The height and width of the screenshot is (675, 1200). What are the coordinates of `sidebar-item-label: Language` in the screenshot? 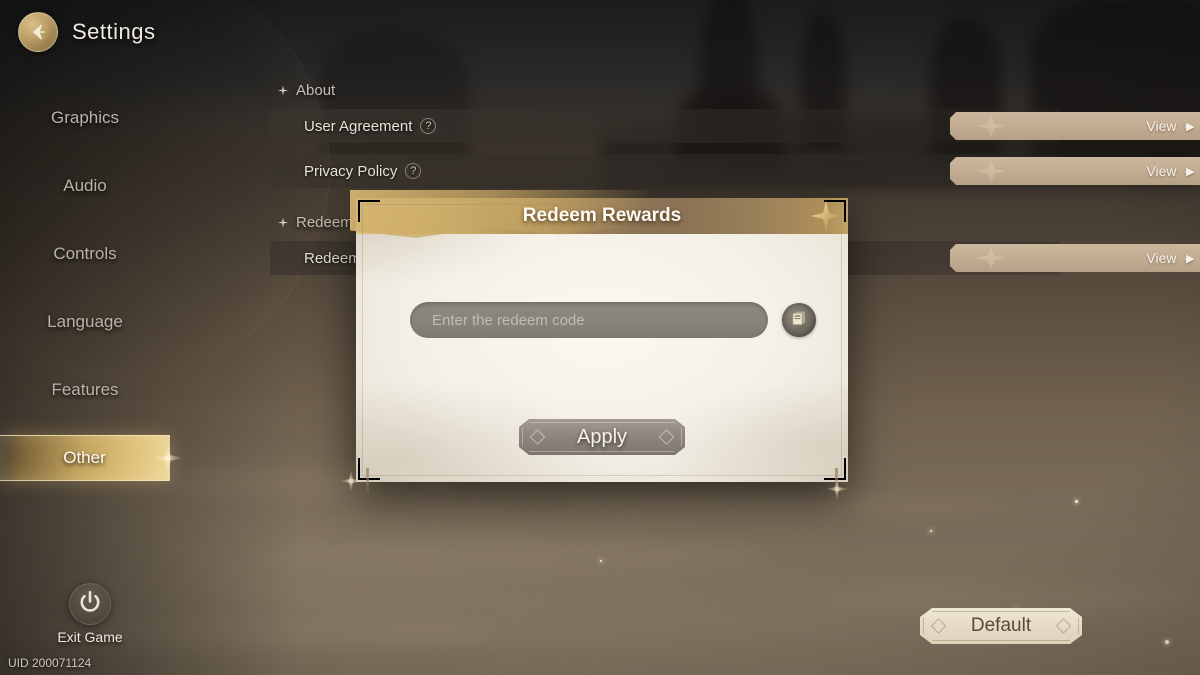 It's located at (85, 321).